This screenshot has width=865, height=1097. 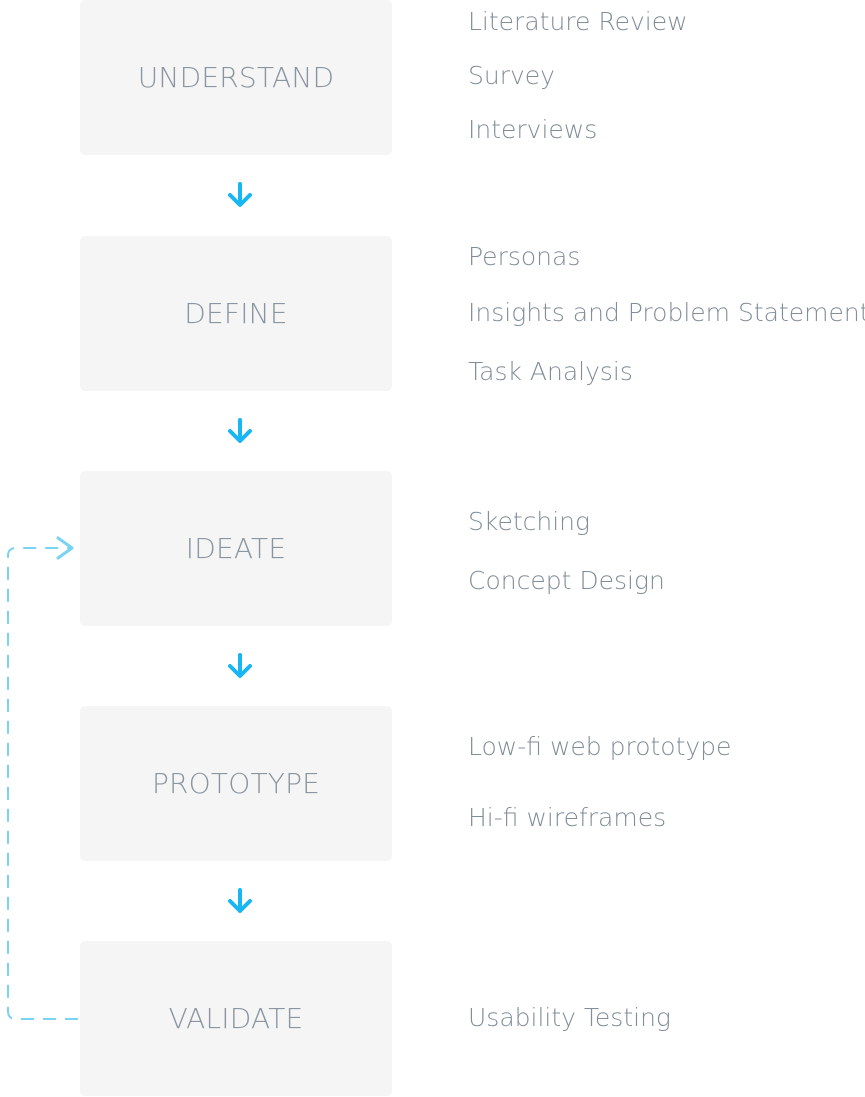 I want to click on stage-ideate: IDEATE, so click(x=236, y=548).